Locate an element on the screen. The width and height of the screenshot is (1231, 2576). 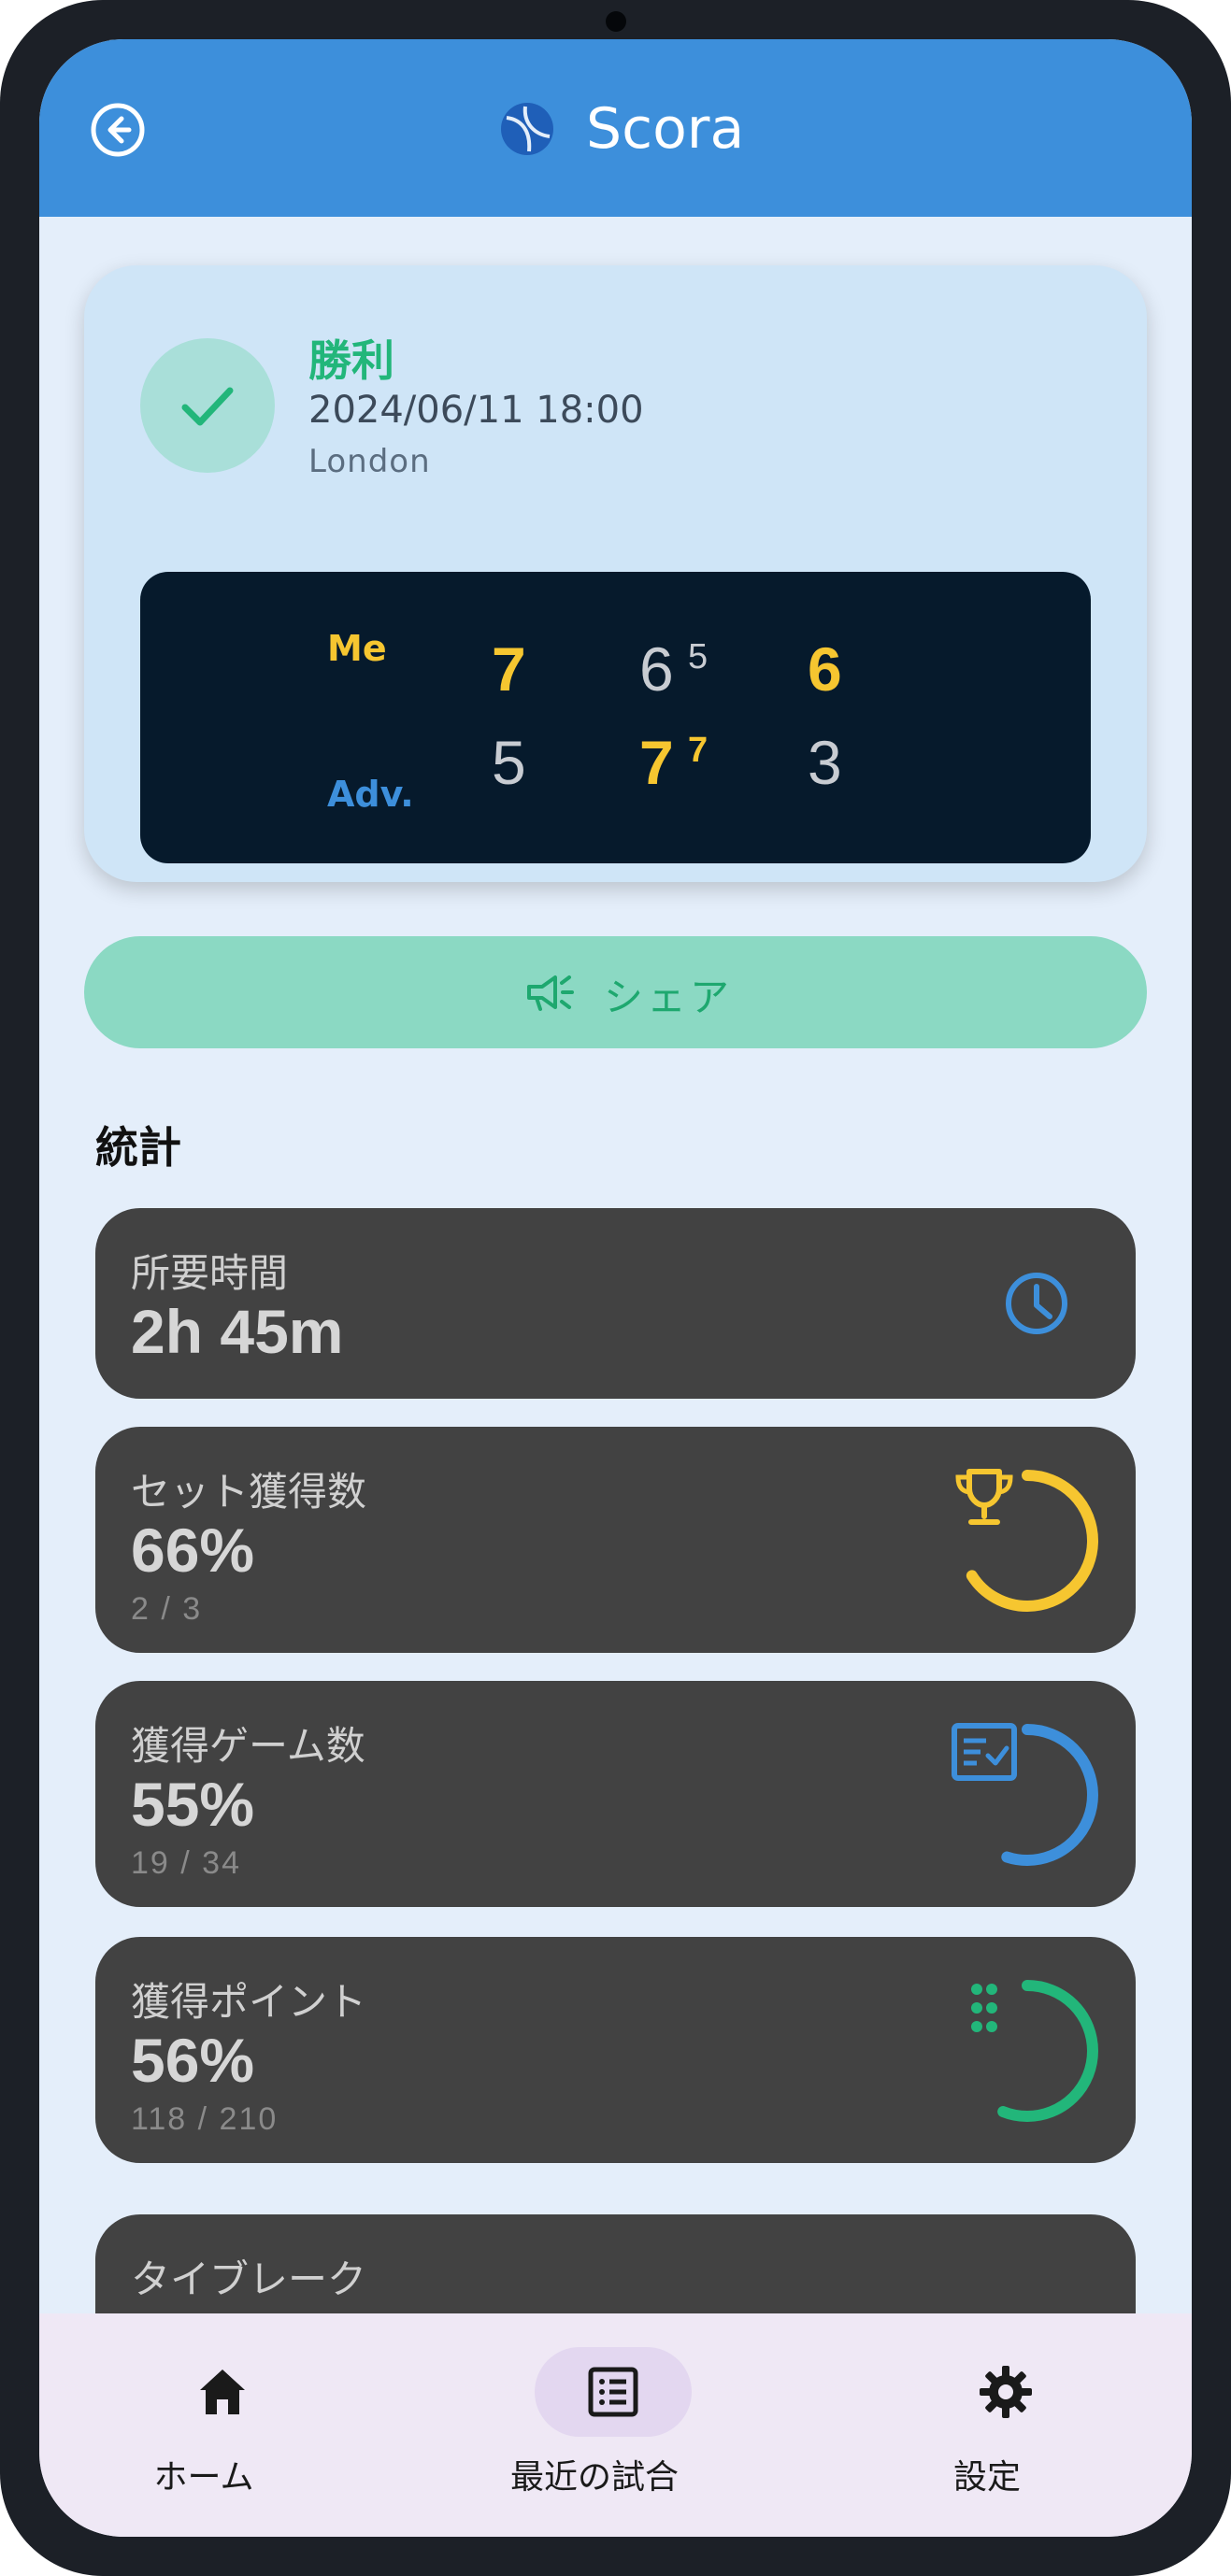
back-button is located at coordinates (118, 130).